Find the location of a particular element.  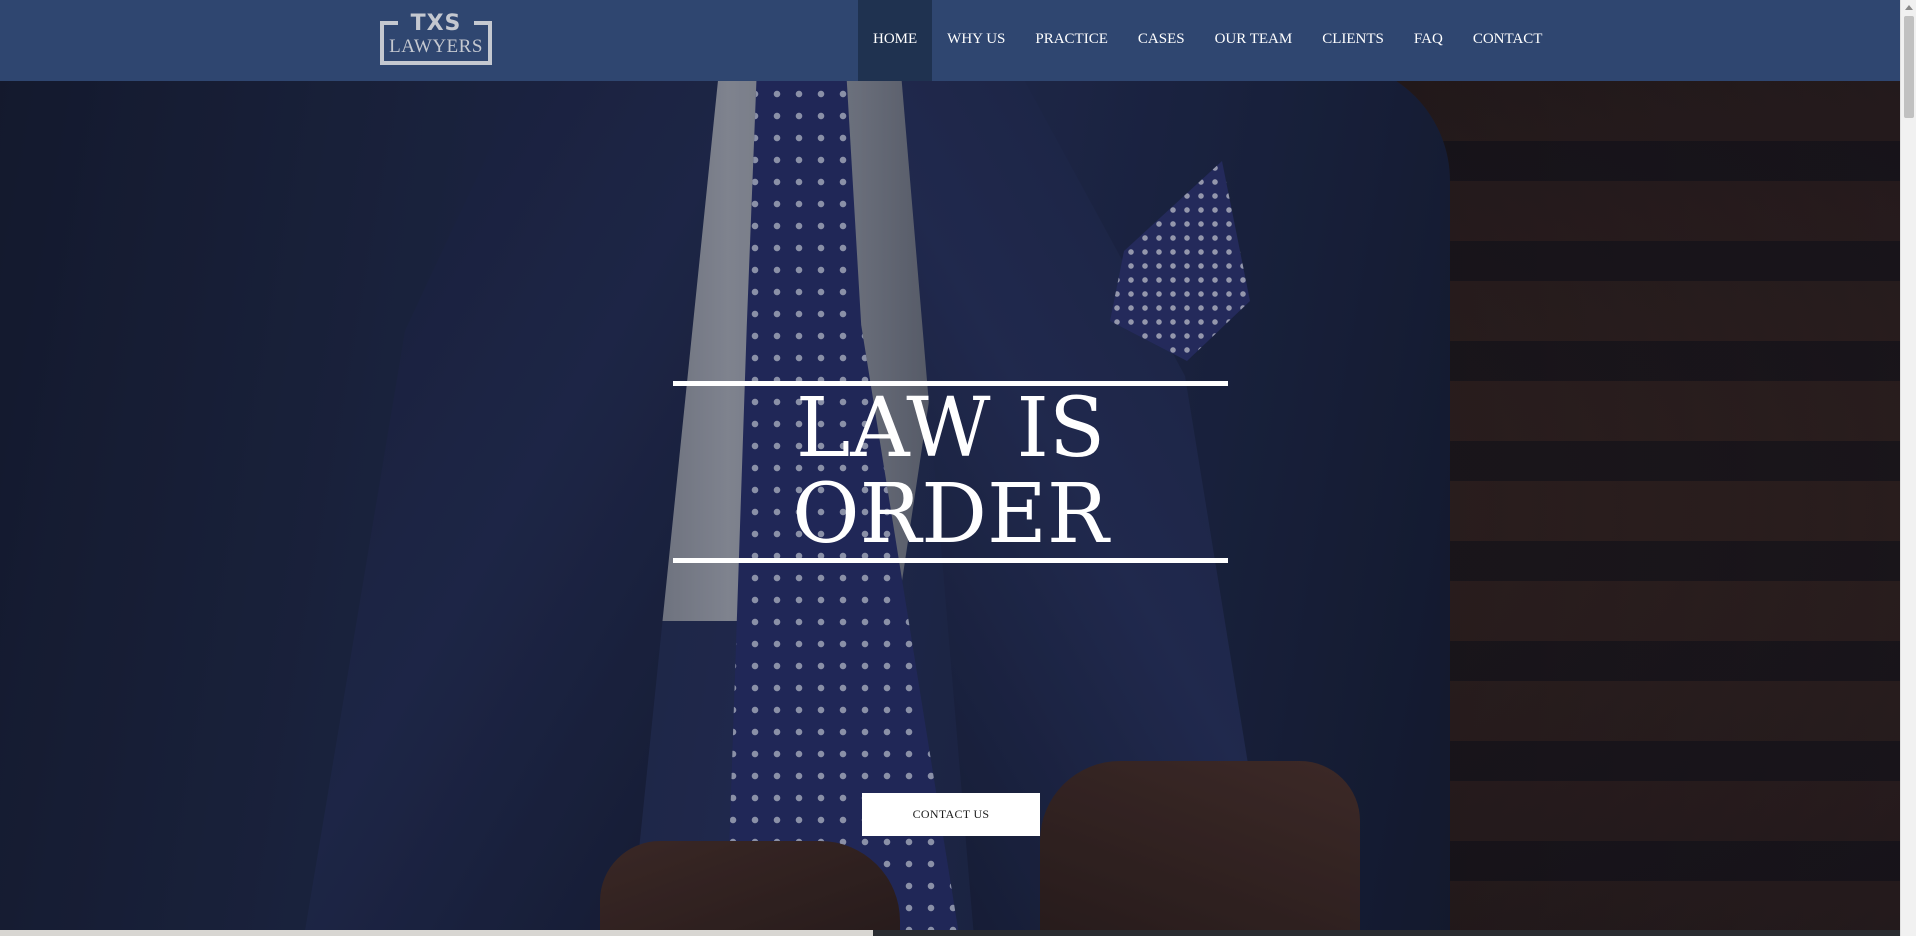

nav-item-cases: CASES is located at coordinates (1161, 40).